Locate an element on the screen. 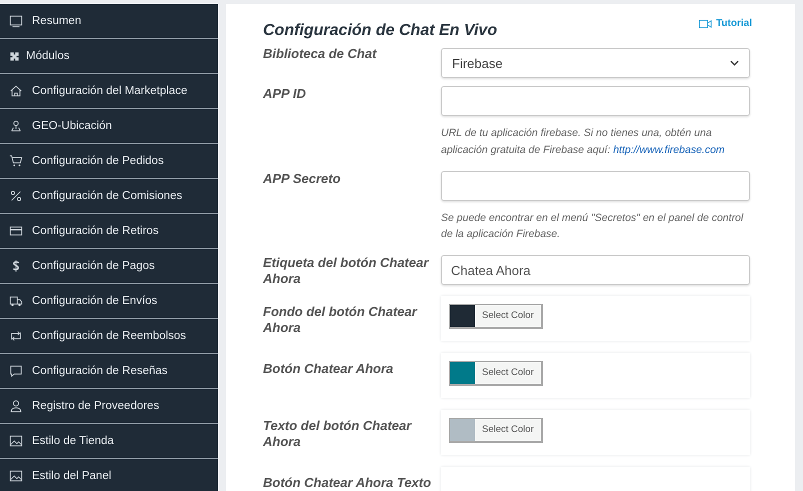 The height and width of the screenshot is (491, 803). sidebar-item: Configuración del Marketplace is located at coordinates (109, 91).